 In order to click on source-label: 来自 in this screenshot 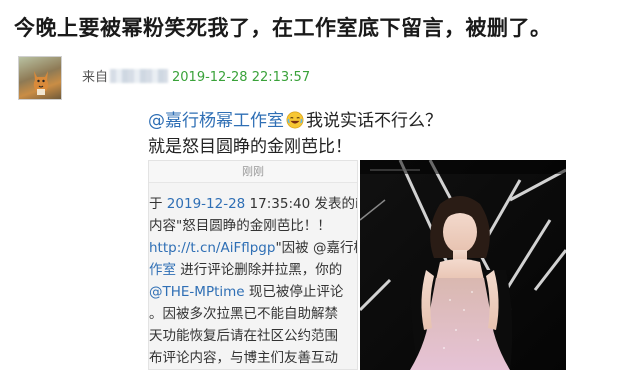, I will do `click(95, 77)`.